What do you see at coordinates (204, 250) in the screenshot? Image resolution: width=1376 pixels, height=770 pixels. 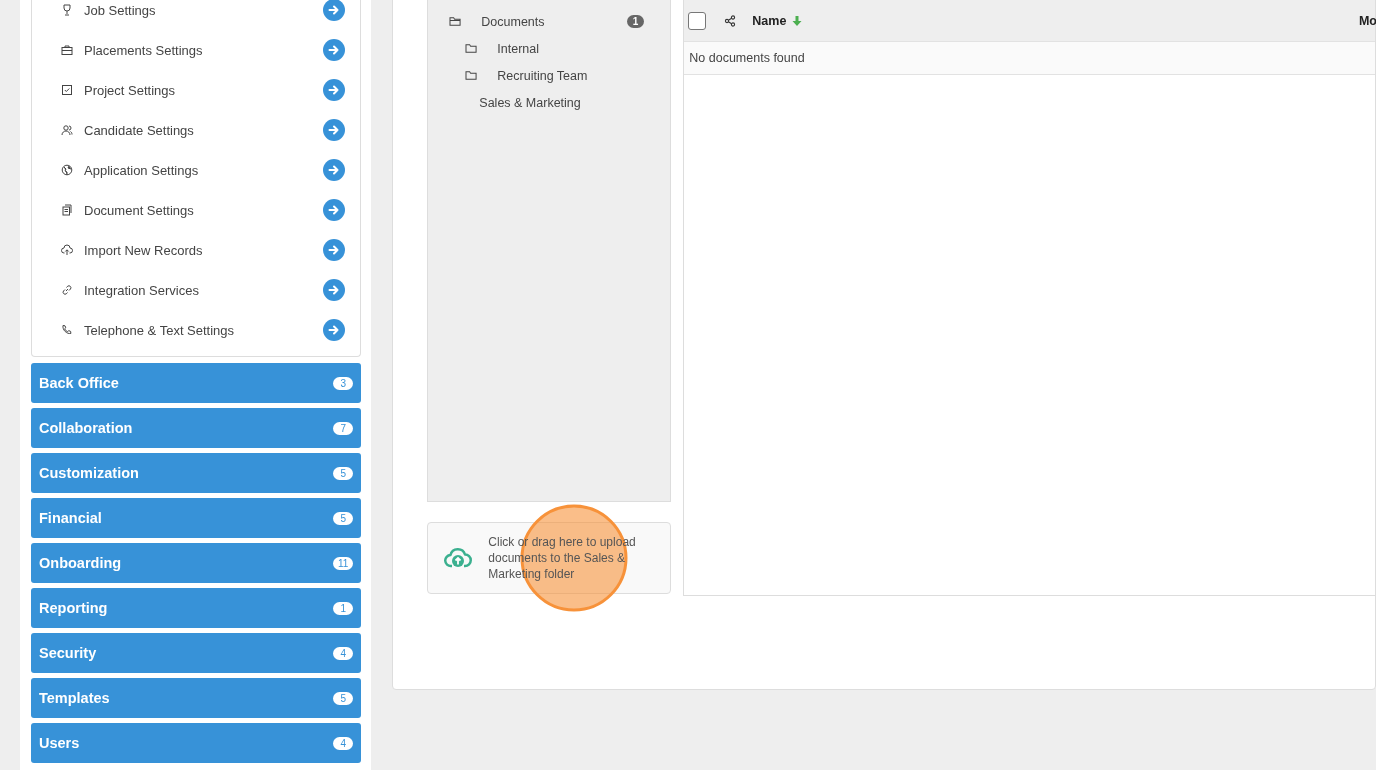 I see `settings-item: Import New Records` at bounding box center [204, 250].